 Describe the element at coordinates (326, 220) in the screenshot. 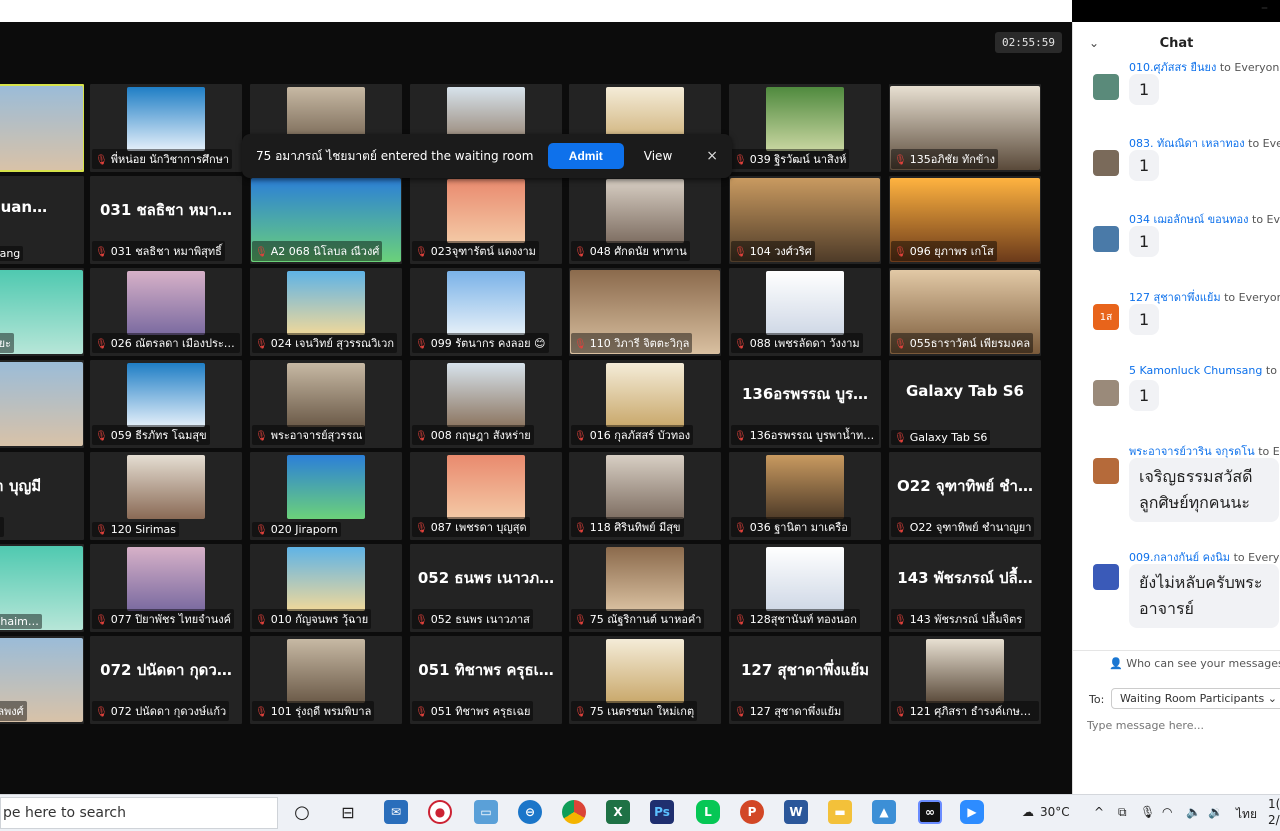

I see `participant-tile: 🎙 A2 068 นิโลบล ณีวงศ์` at that location.